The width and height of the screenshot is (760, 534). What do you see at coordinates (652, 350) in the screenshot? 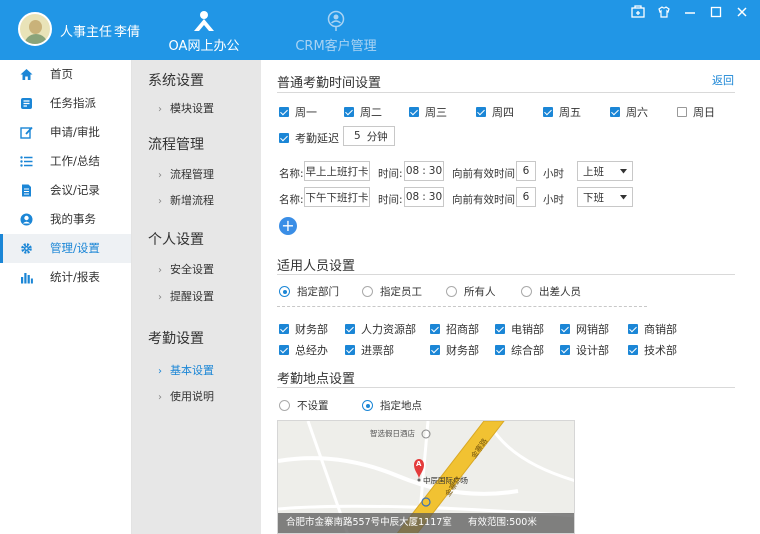
I see `checkbox-dept: 技术部` at bounding box center [652, 350].